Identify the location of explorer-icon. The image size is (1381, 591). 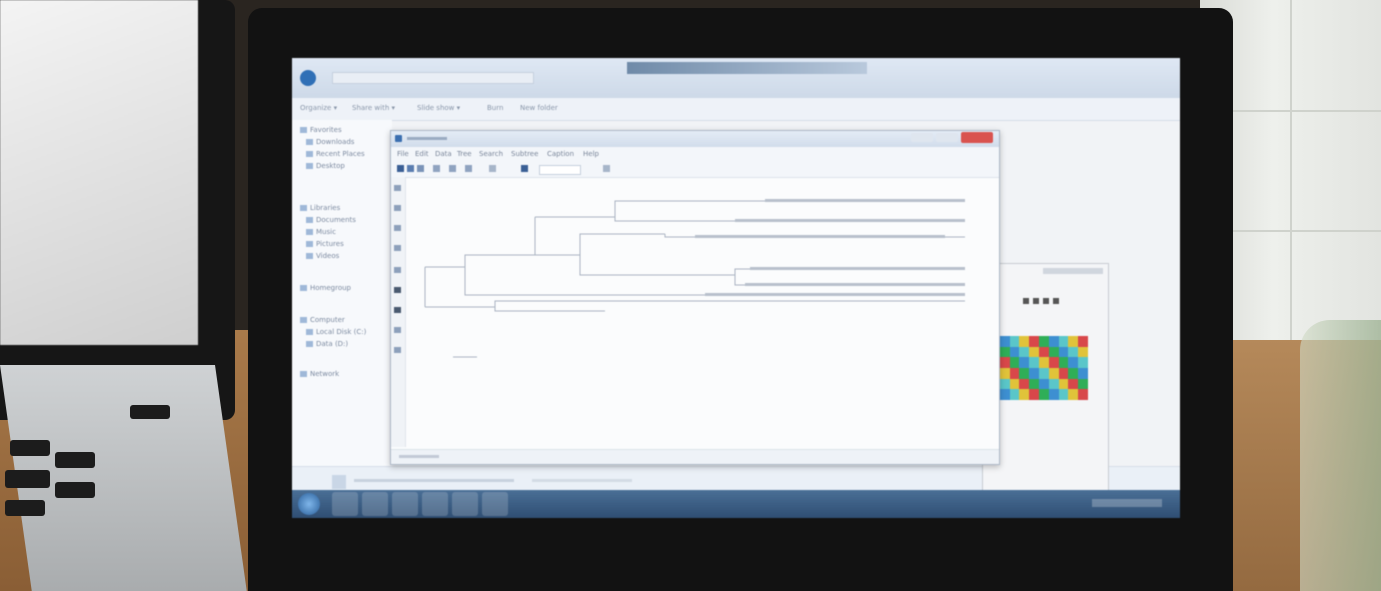
(345, 504).